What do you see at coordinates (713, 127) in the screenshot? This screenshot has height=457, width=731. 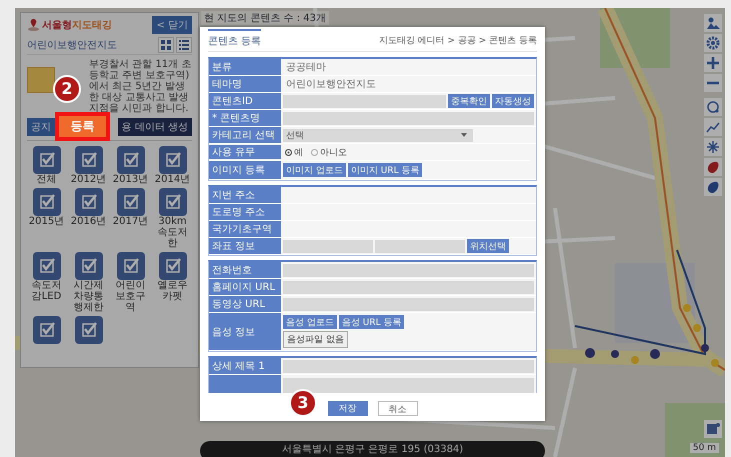 I see `polyline-icon` at bounding box center [713, 127].